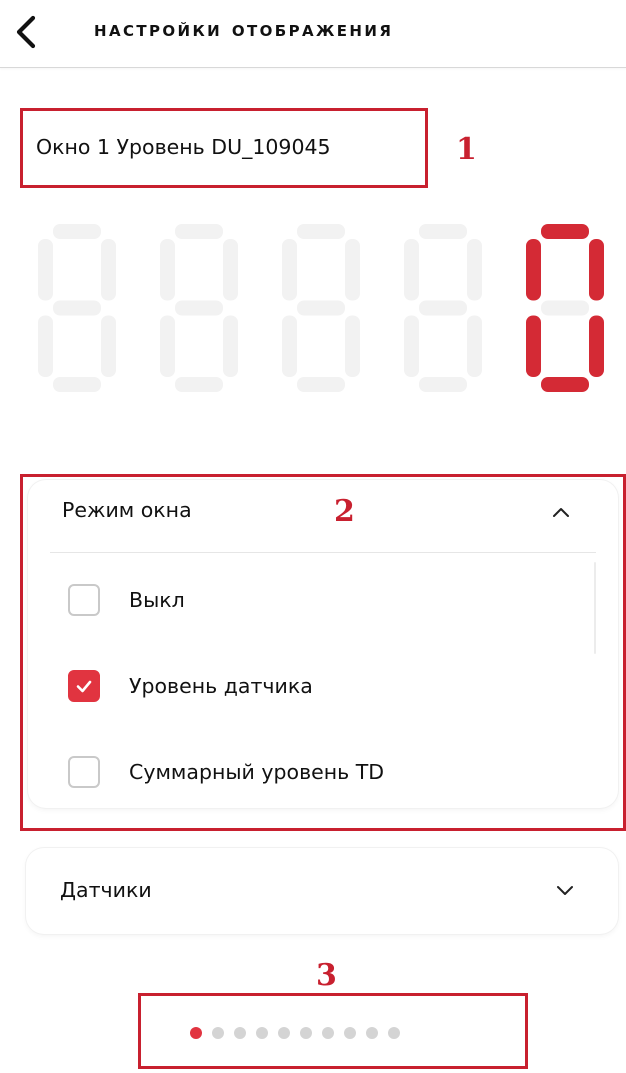 This screenshot has height=1073, width=626. What do you see at coordinates (106, 890) in the screenshot?
I see `sensors-title: Датчики` at bounding box center [106, 890].